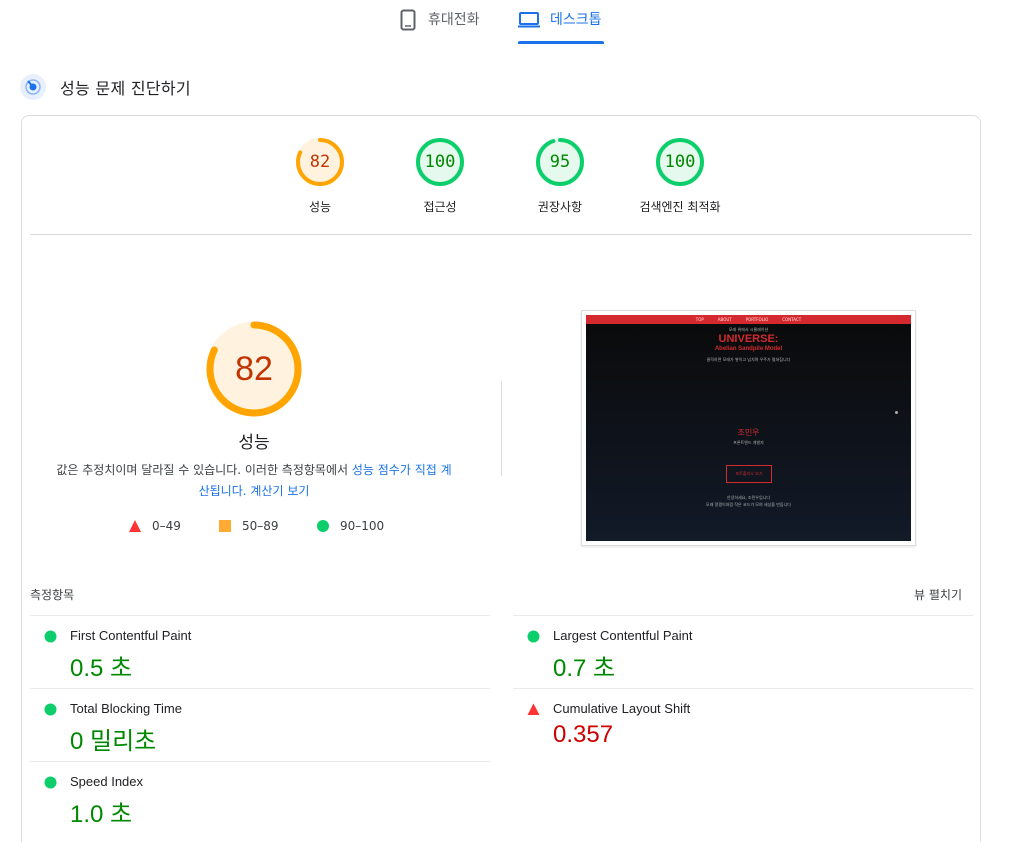  Describe the element at coordinates (792, 319) in the screenshot. I see `screenshot-nav-item: CONTACT` at that location.